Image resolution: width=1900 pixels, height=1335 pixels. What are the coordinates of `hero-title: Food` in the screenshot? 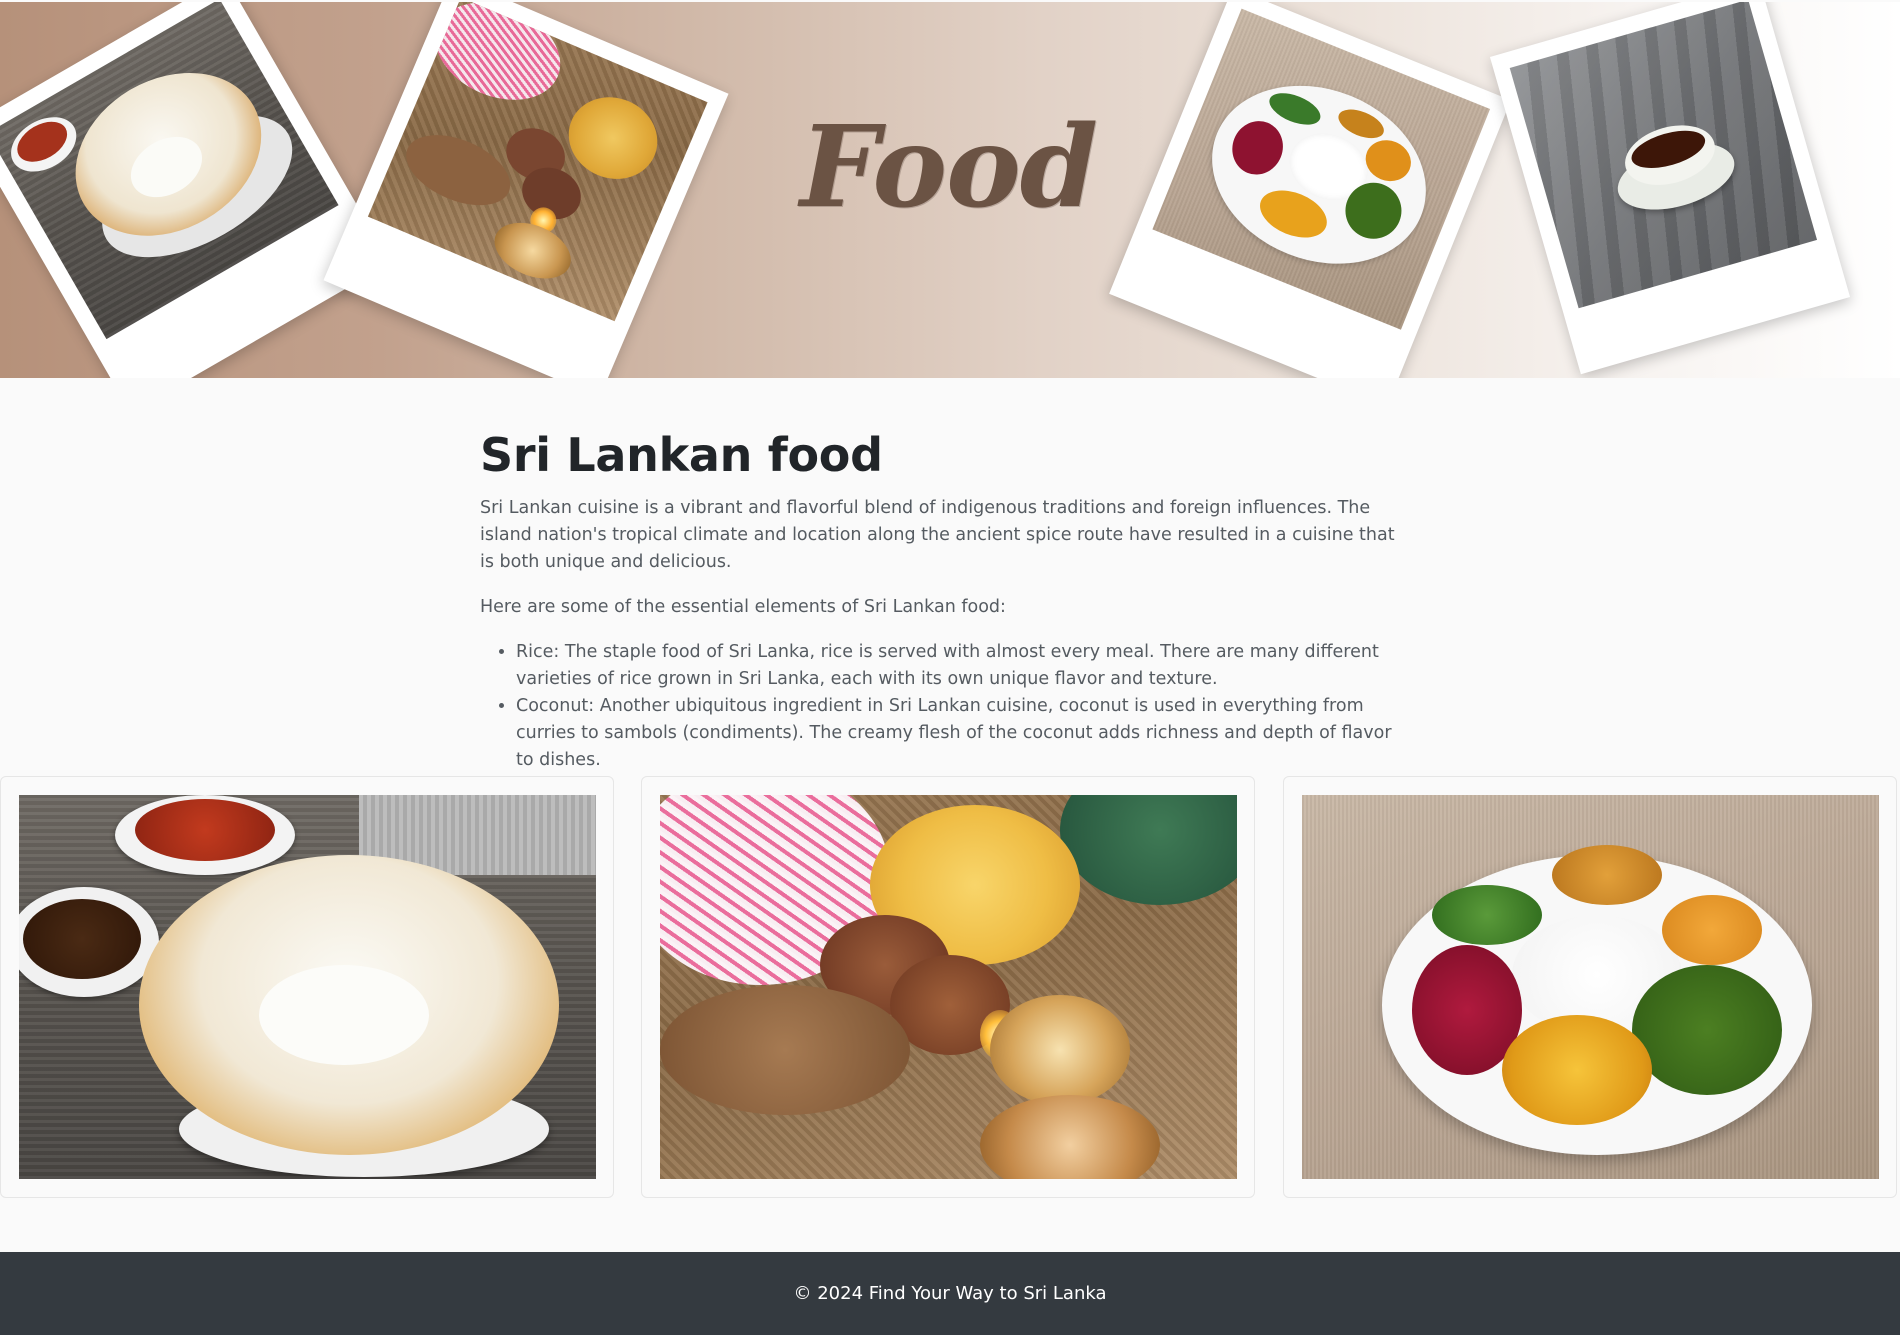 It's located at (949, 167).